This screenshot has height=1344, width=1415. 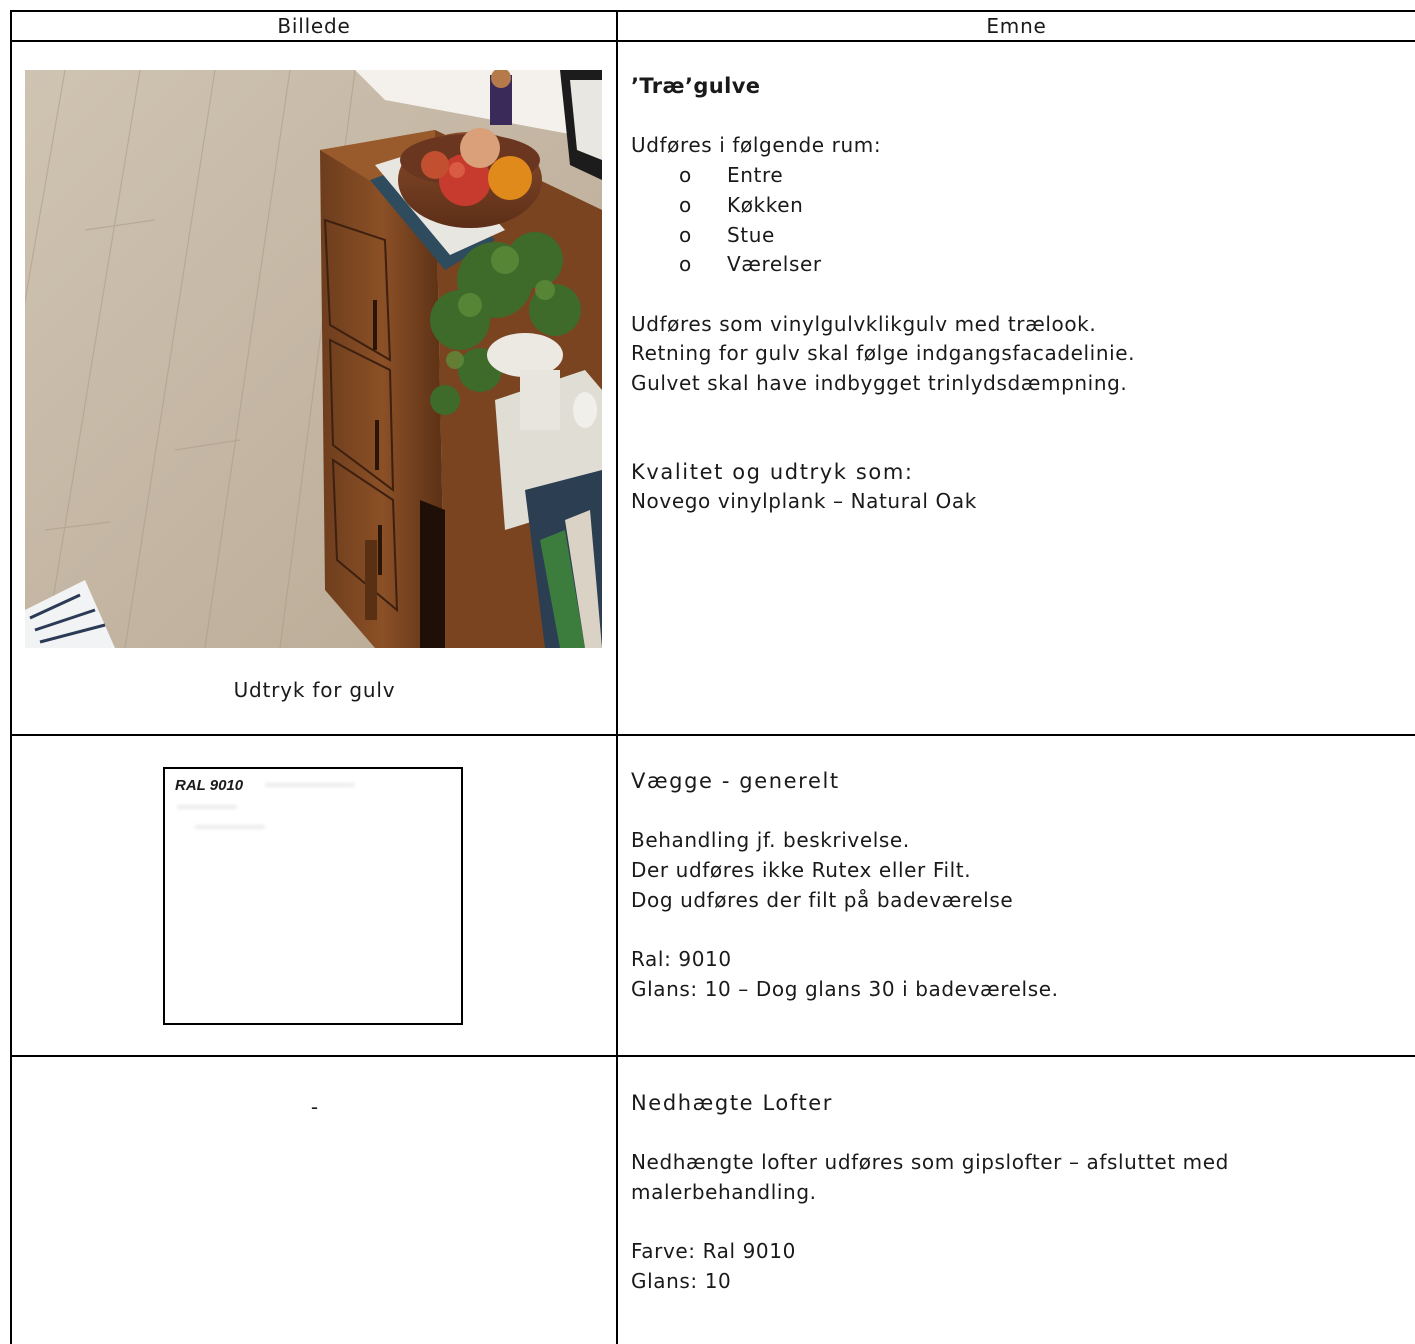 What do you see at coordinates (617, 677) in the screenshot?
I see `column-divider` at bounding box center [617, 677].